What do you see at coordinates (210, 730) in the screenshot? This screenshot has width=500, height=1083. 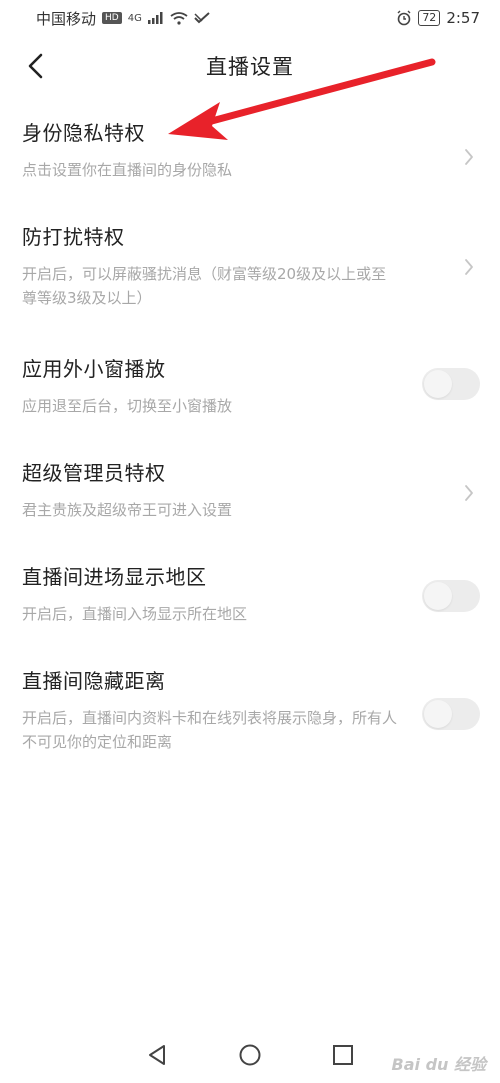 I see `setting-description: 开启后，直播间内资料卡和在线列表将展示隐身，所有人不可见你的定位和距离` at bounding box center [210, 730].